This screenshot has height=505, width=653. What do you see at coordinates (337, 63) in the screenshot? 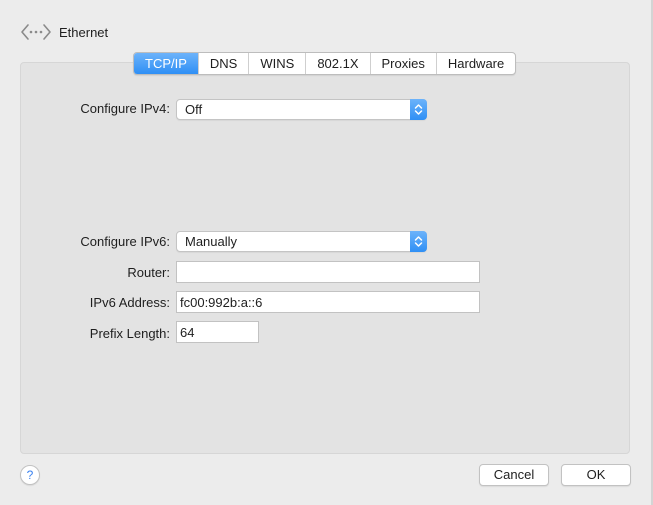
I see `tab-802-1x: 802.1X` at bounding box center [337, 63].